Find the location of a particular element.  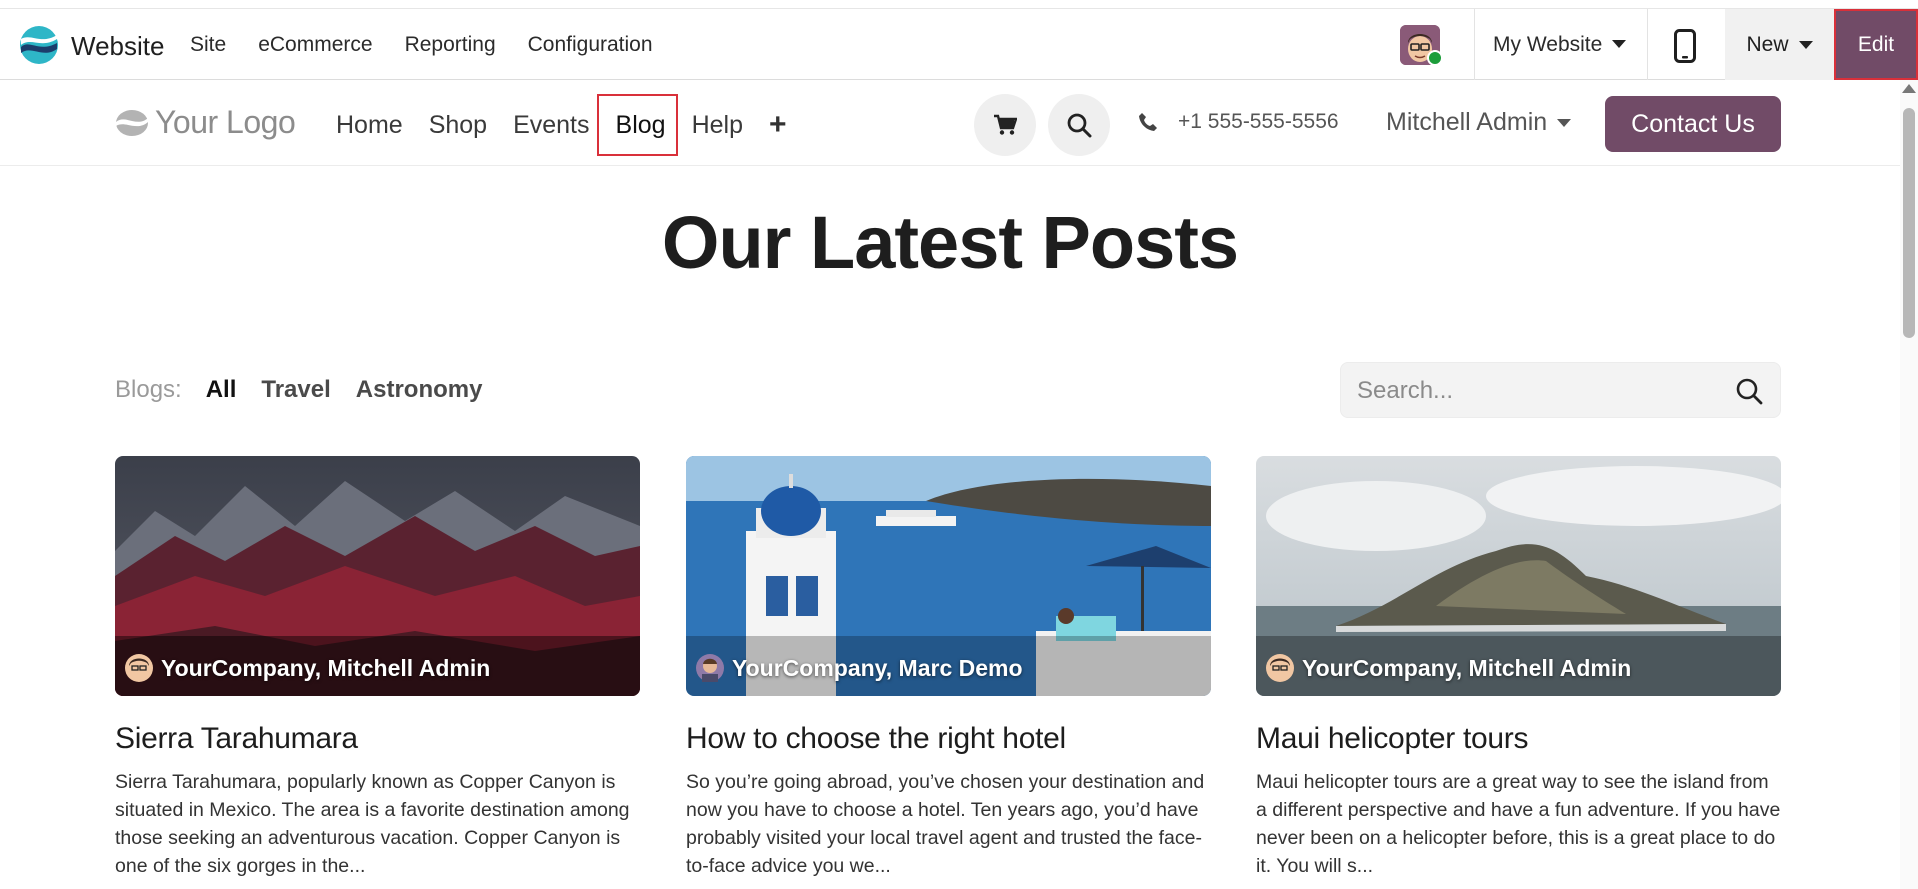

author-name: YourCompany, Marc Demo is located at coordinates (877, 667).